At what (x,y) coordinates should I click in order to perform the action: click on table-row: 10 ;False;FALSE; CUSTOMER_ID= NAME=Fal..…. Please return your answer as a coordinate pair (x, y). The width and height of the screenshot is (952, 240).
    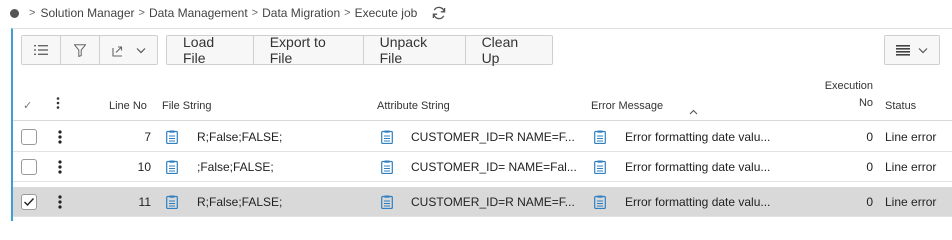
    Looking at the image, I should click on (482, 167).